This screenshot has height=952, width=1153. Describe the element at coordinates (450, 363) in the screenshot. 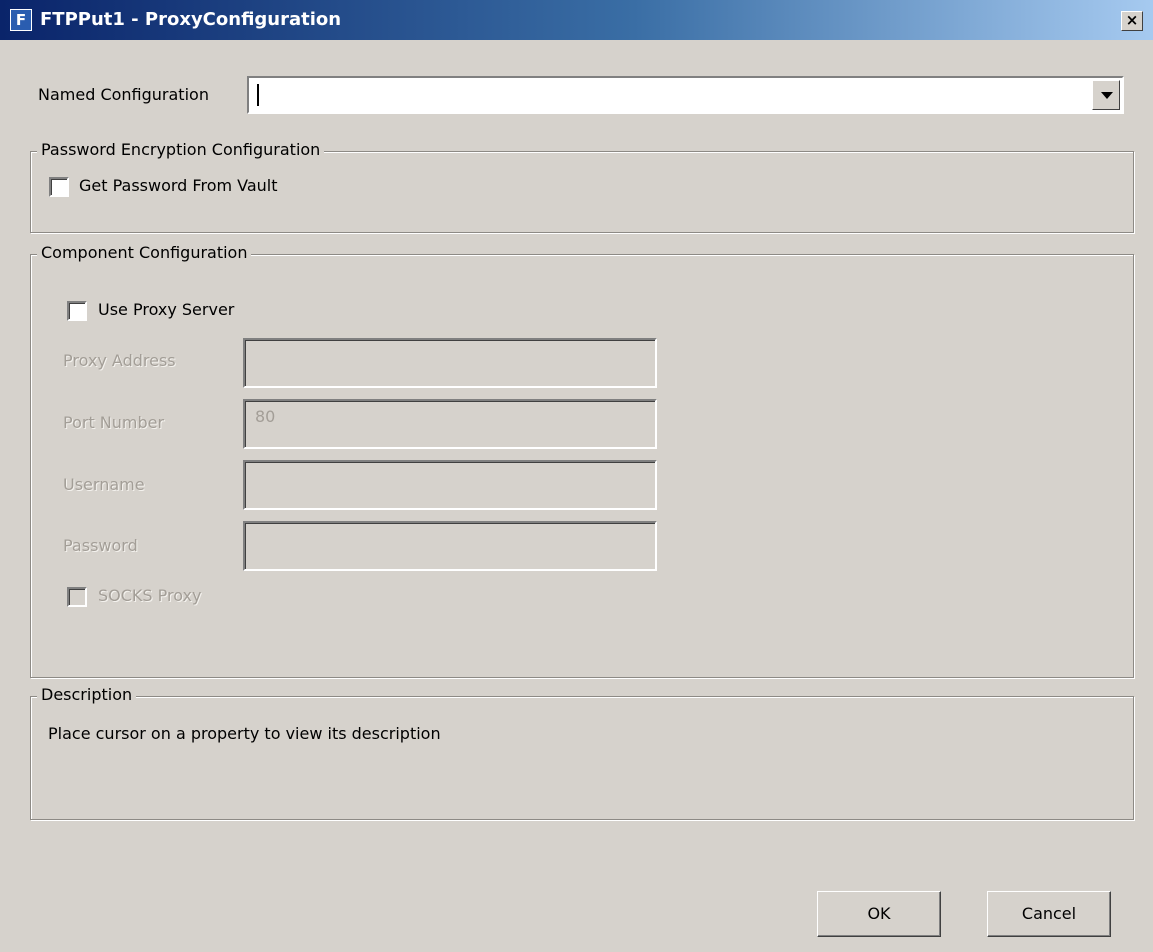

I see `proxy-address-input` at that location.